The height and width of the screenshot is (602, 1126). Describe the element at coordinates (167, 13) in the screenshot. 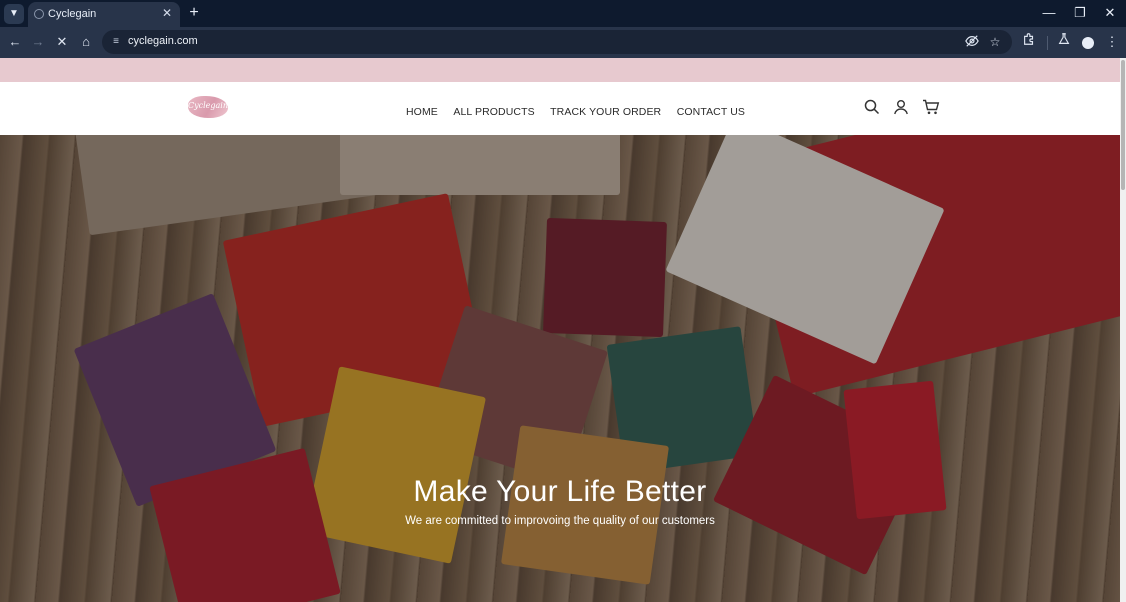

I see `tab-close-button: ✕` at that location.